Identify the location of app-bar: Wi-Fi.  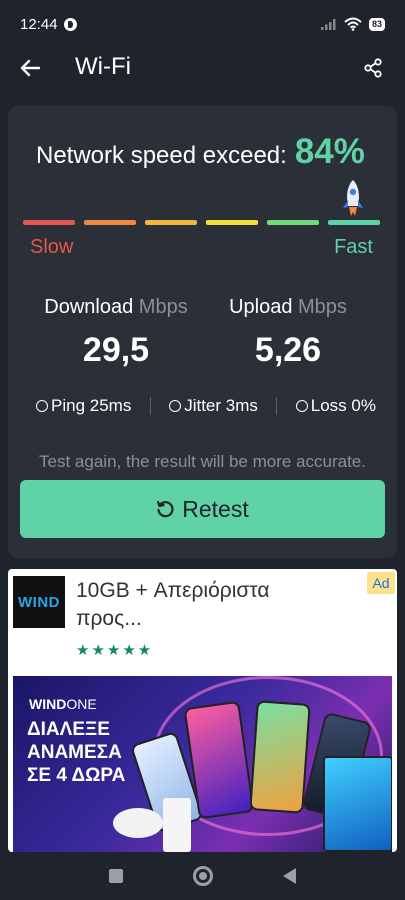
(202, 69).